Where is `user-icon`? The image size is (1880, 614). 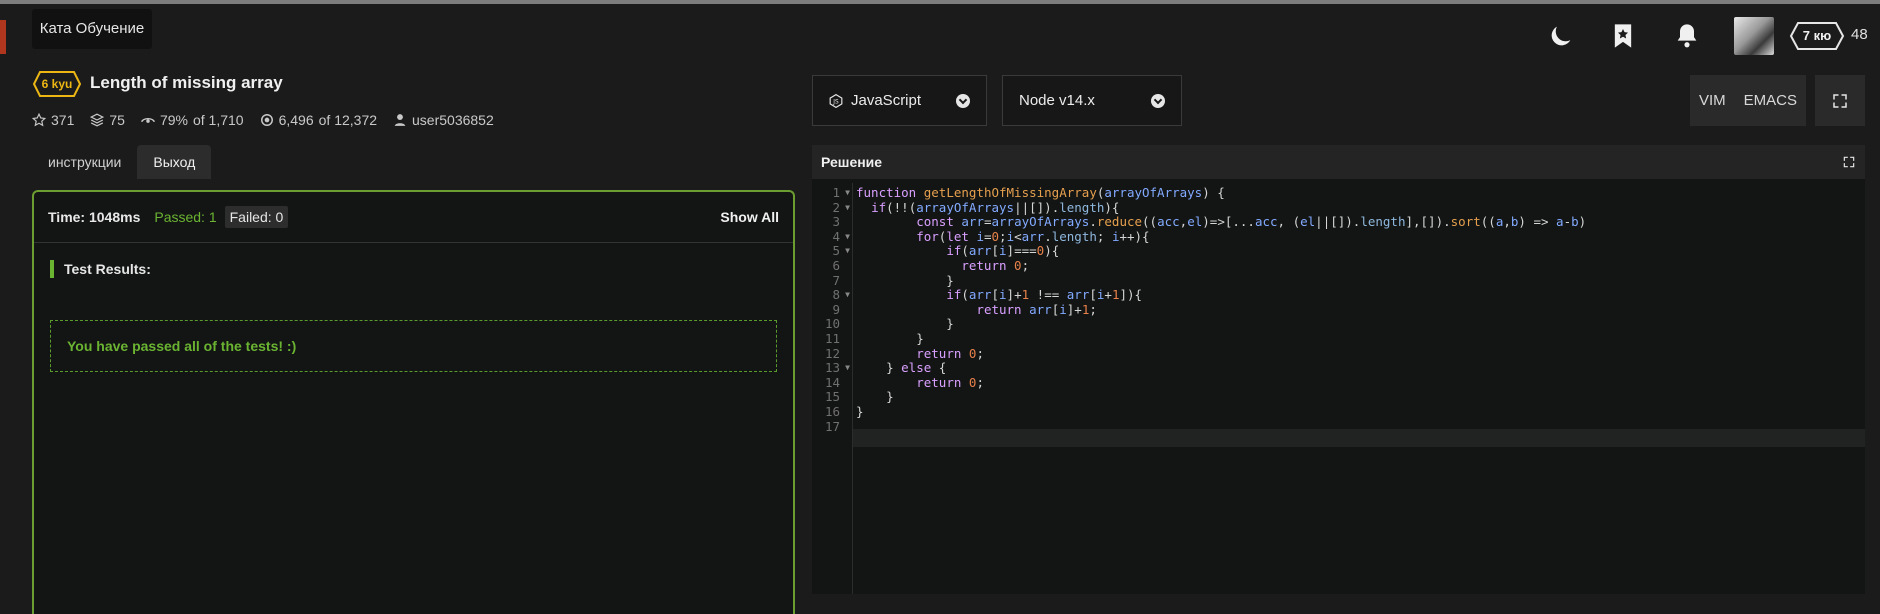 user-icon is located at coordinates (400, 120).